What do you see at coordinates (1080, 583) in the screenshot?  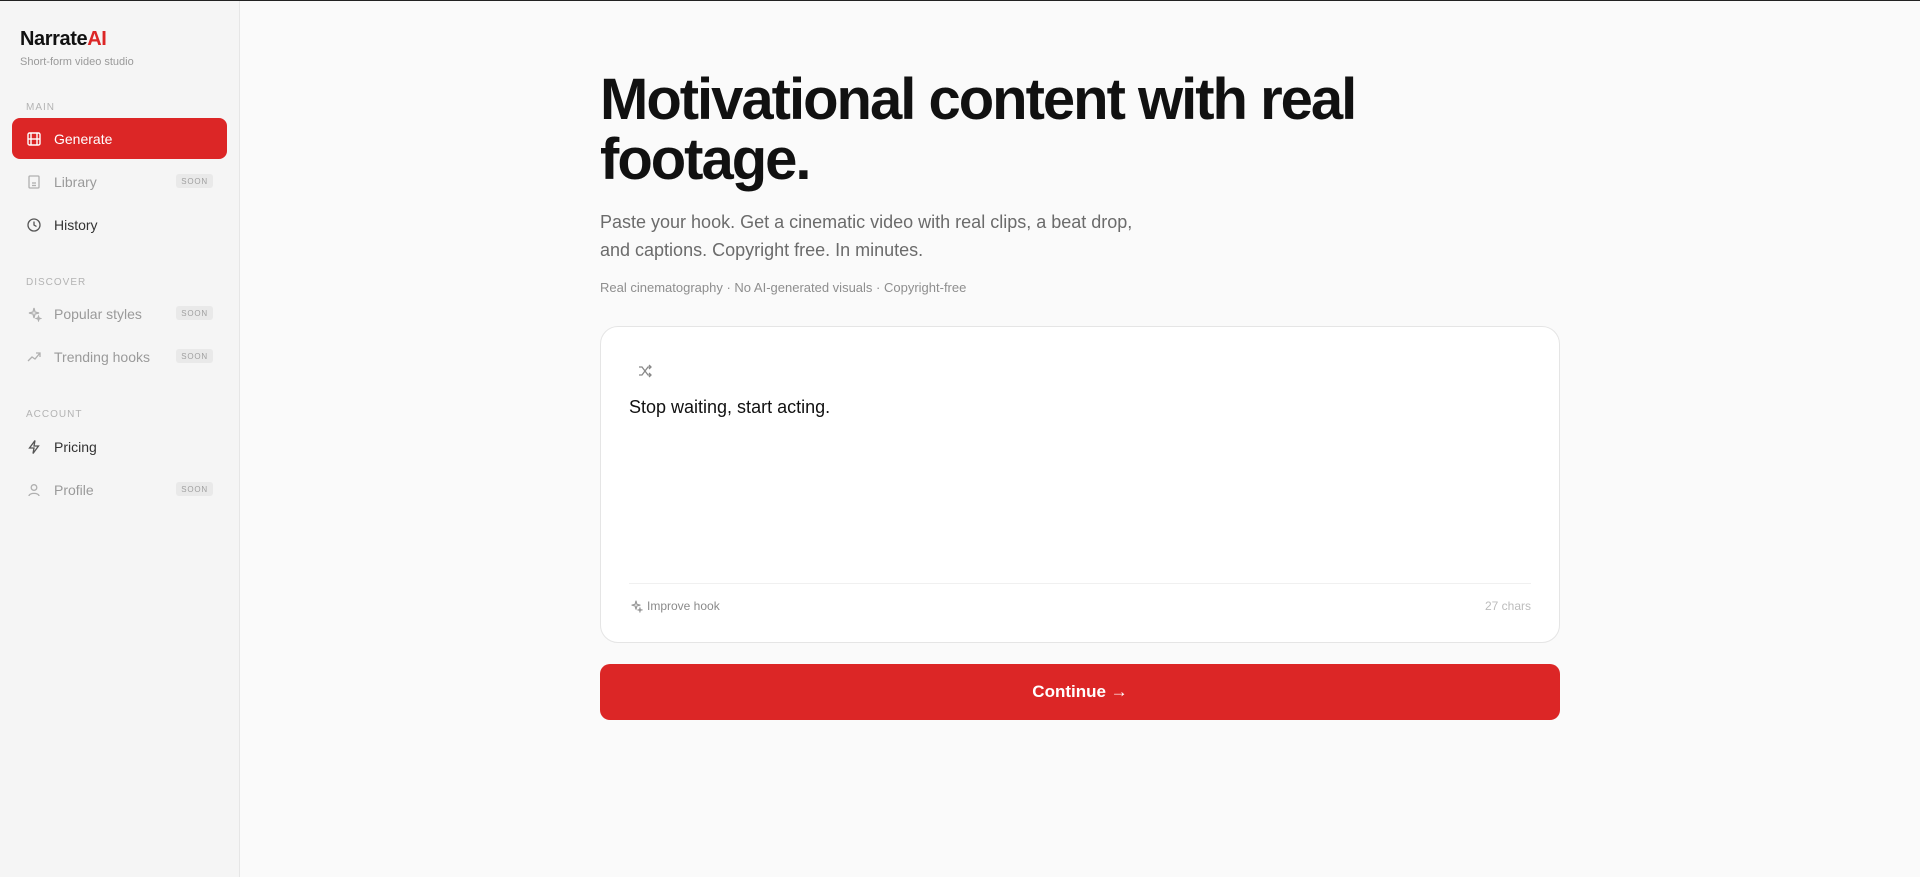 I see `card-divider` at bounding box center [1080, 583].